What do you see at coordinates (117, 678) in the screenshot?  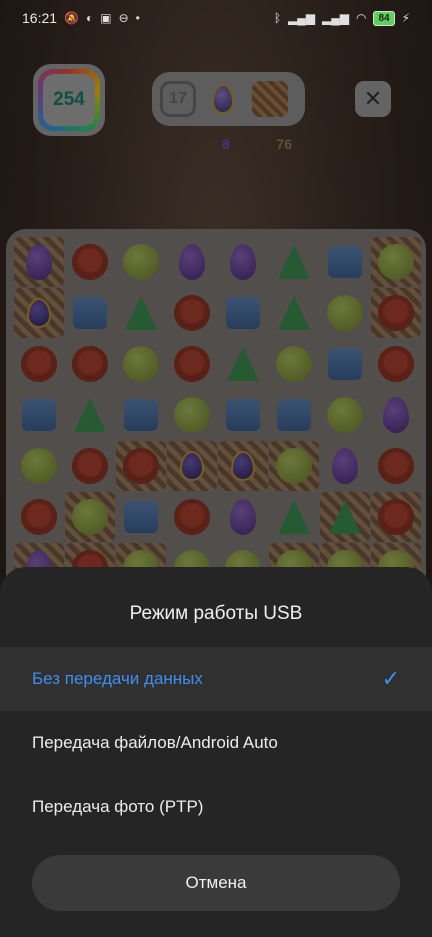 I see `option-label: Без передачи данных` at bounding box center [117, 678].